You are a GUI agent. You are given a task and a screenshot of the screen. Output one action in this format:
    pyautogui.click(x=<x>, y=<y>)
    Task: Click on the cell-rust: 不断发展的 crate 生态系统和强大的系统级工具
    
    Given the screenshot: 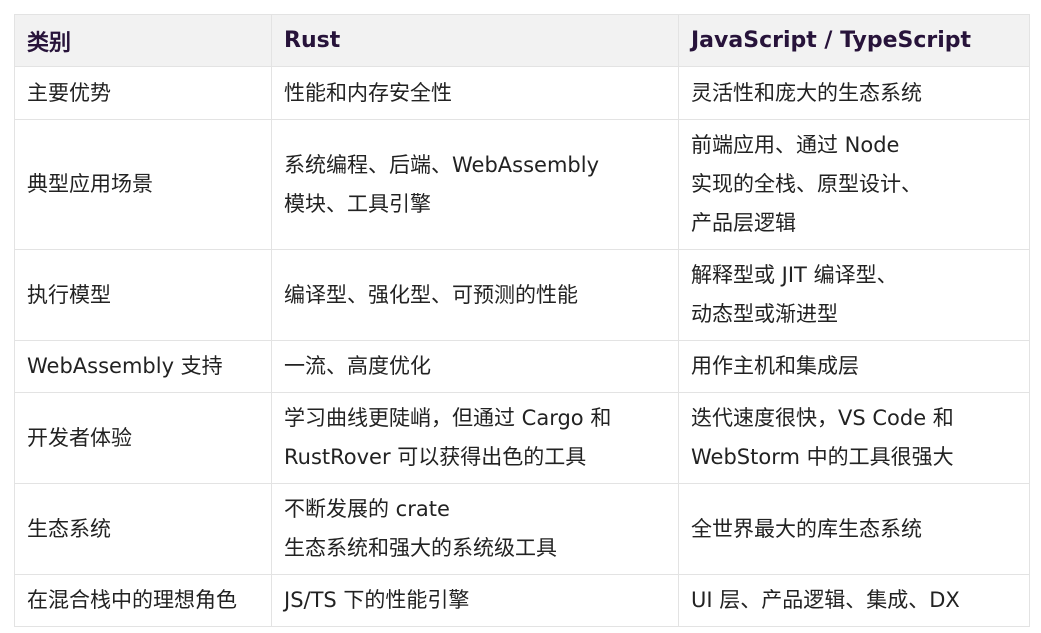 What is the action you would take?
    pyautogui.click(x=475, y=529)
    